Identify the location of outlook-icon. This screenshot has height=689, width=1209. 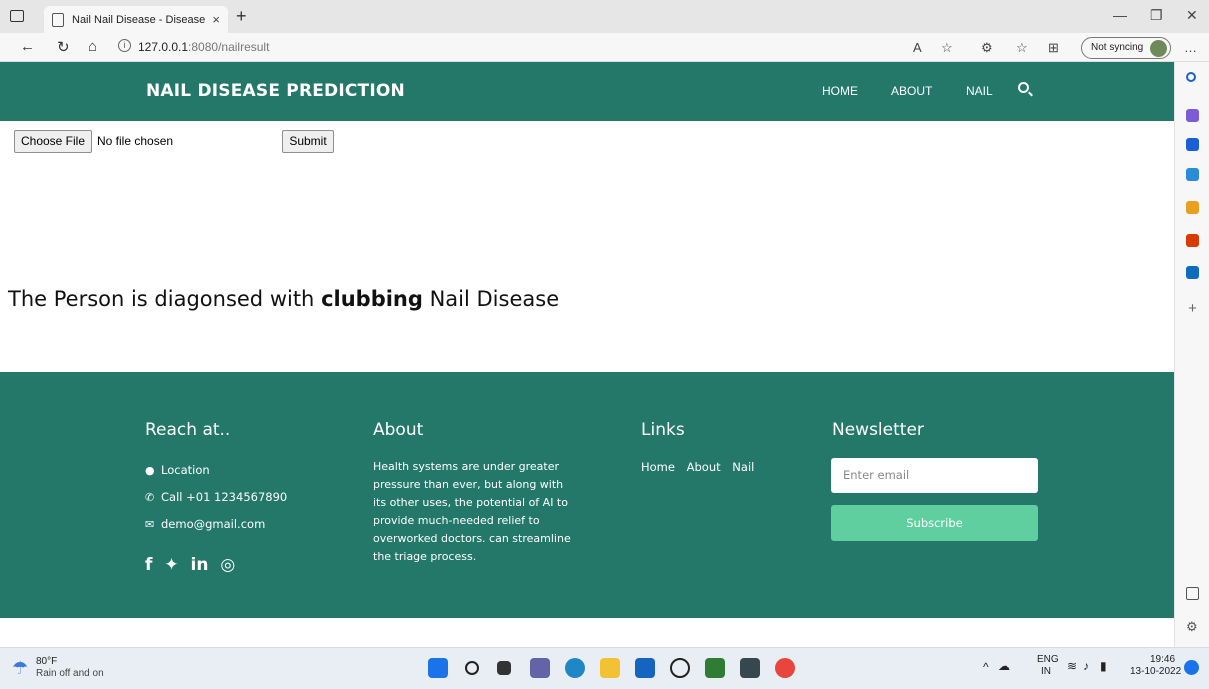
(1192, 272).